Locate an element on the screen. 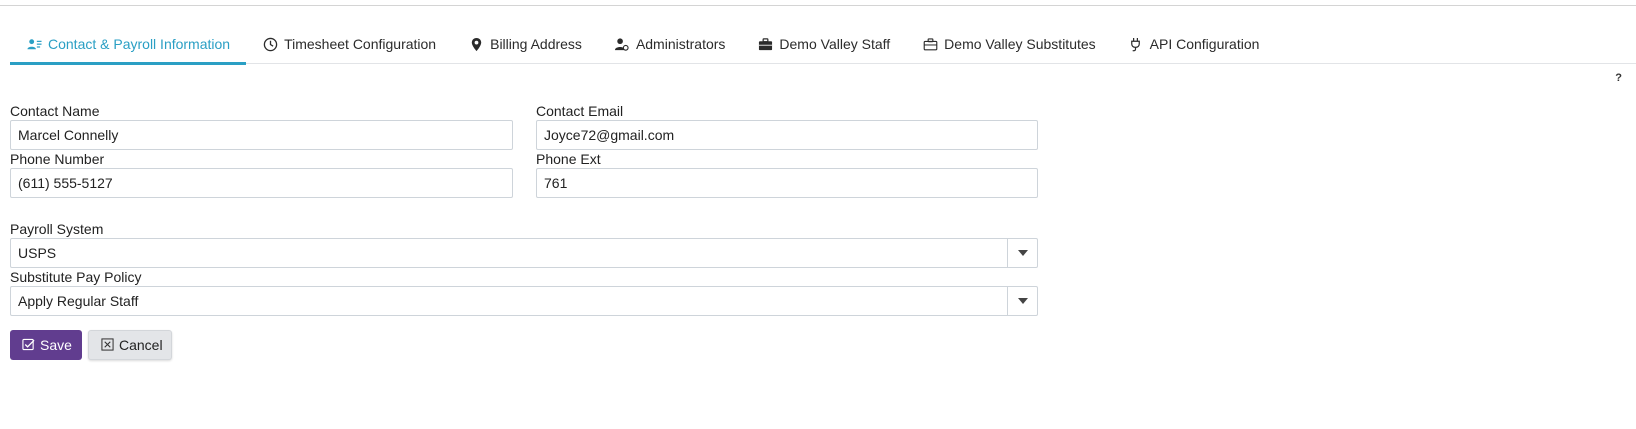 This screenshot has width=1636, height=429. plug-icon is located at coordinates (1136, 44).